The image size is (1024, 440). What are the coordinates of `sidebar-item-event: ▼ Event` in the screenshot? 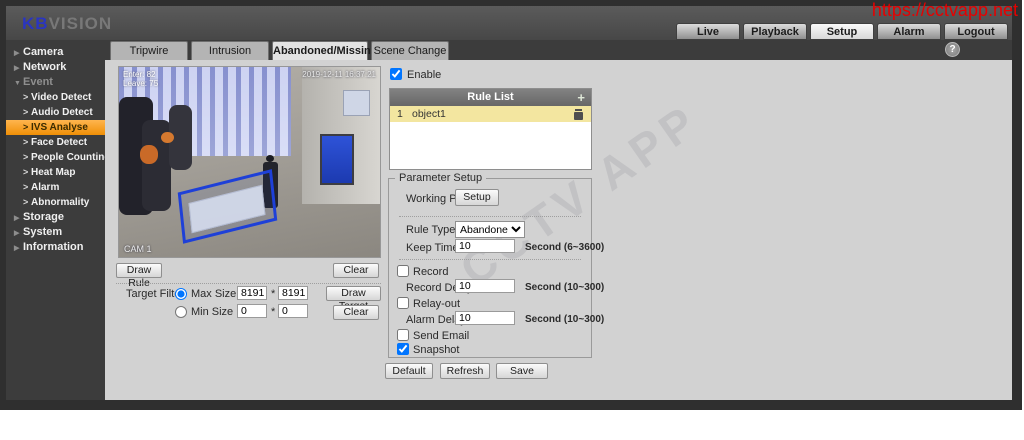 It's located at (55, 82).